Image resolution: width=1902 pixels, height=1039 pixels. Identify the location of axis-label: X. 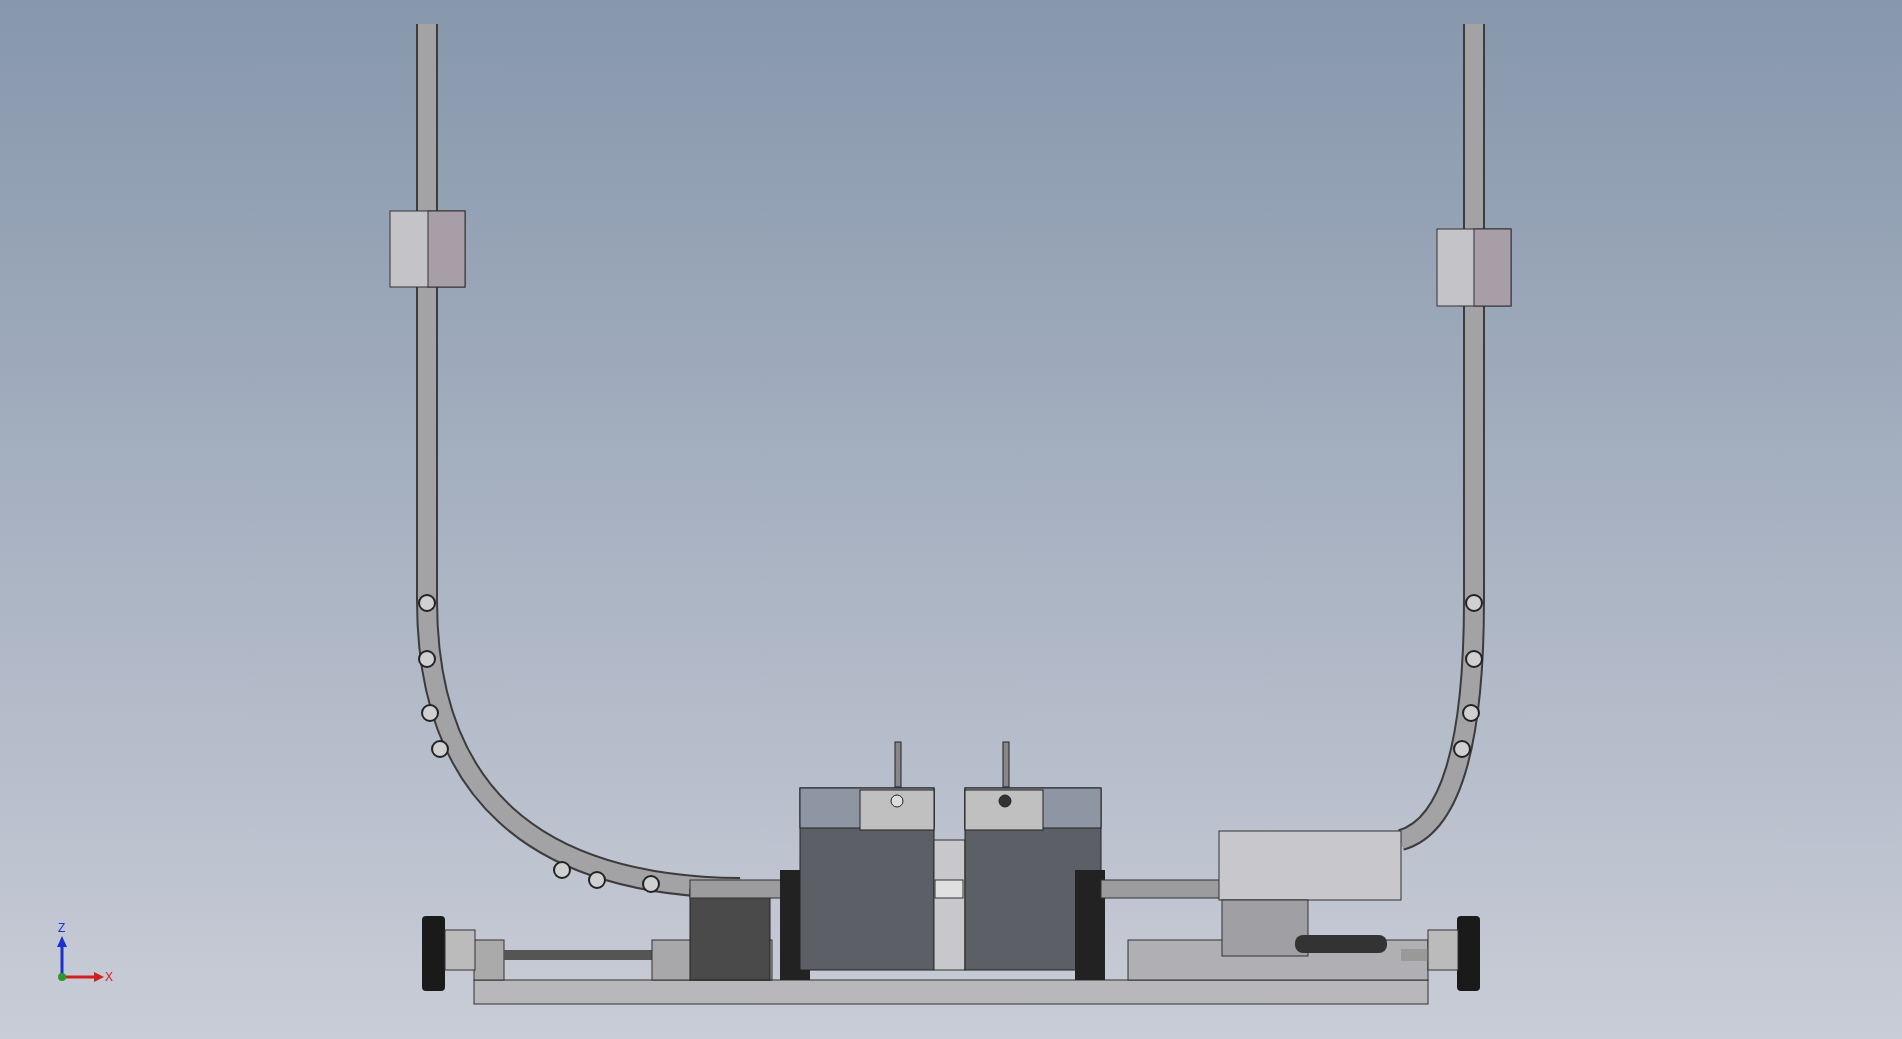
(109, 977).